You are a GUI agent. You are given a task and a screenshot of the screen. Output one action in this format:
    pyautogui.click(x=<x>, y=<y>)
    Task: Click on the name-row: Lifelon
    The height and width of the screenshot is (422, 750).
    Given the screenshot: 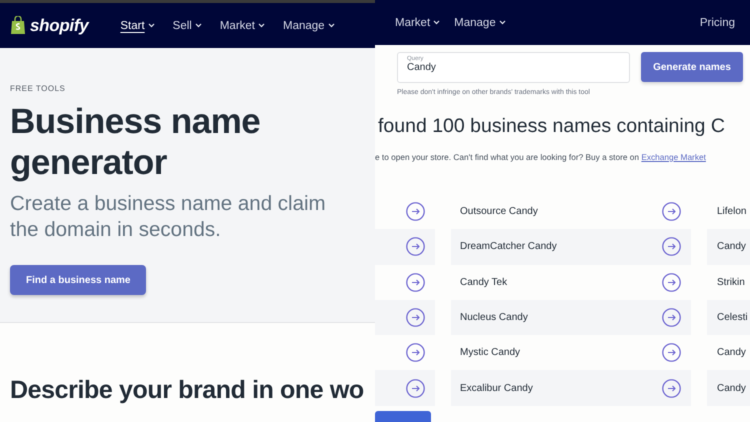 What is the action you would take?
    pyautogui.click(x=728, y=212)
    